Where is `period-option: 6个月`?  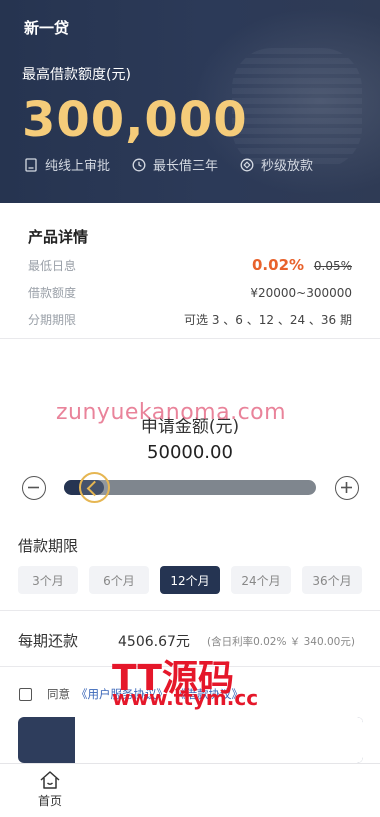
period-option: 6个月 is located at coordinates (119, 580).